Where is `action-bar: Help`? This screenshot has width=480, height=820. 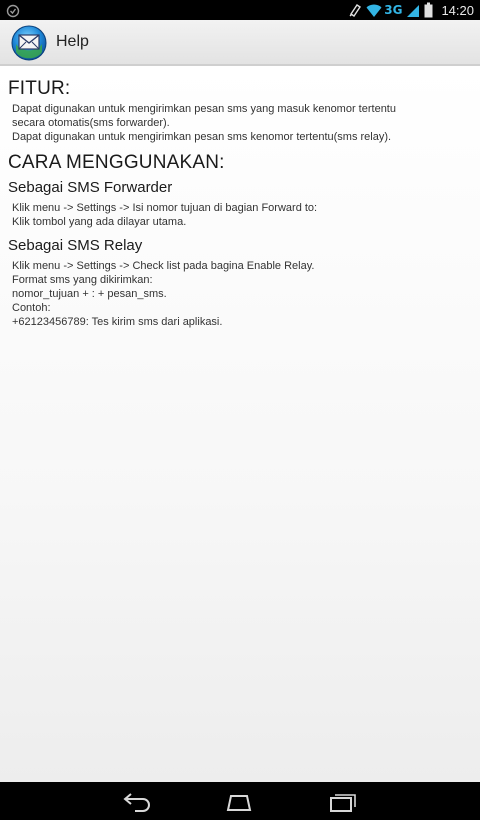
action-bar: Help is located at coordinates (240, 43).